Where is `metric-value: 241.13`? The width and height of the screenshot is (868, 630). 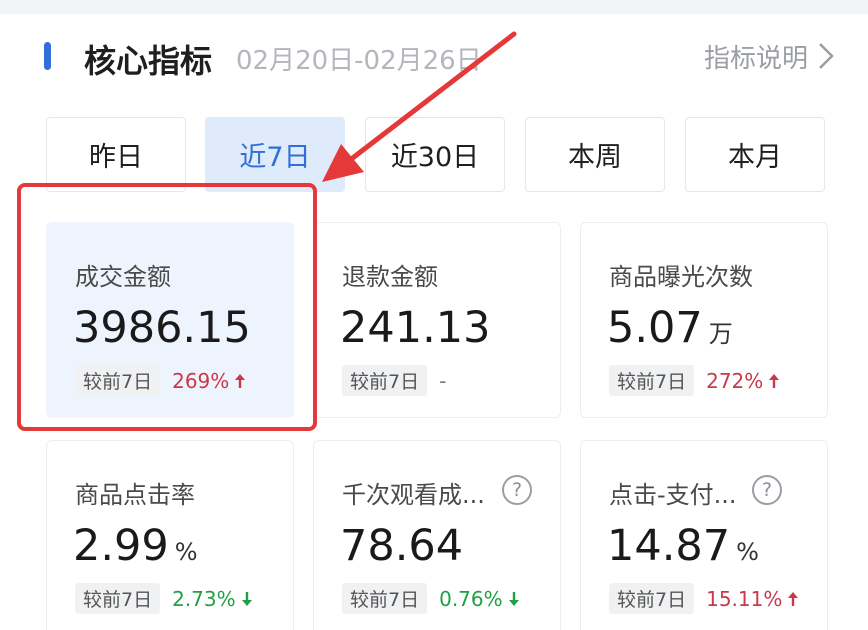
metric-value: 241.13 is located at coordinates (415, 328).